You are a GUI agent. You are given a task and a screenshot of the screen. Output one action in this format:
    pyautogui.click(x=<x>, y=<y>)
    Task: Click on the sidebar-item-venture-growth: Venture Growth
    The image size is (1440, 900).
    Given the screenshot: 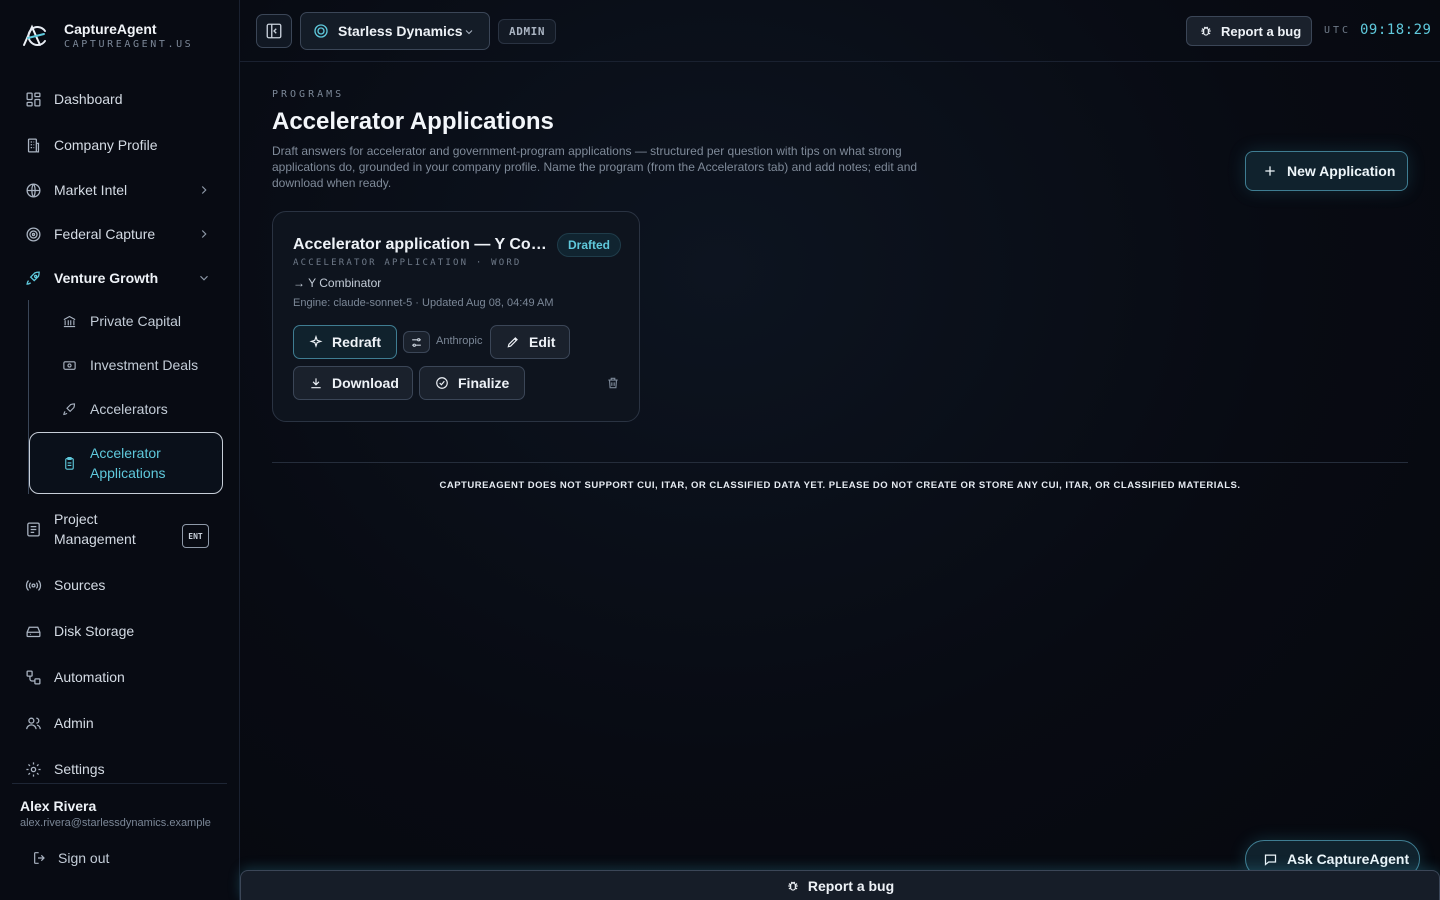 What is the action you would take?
    pyautogui.click(x=119, y=278)
    